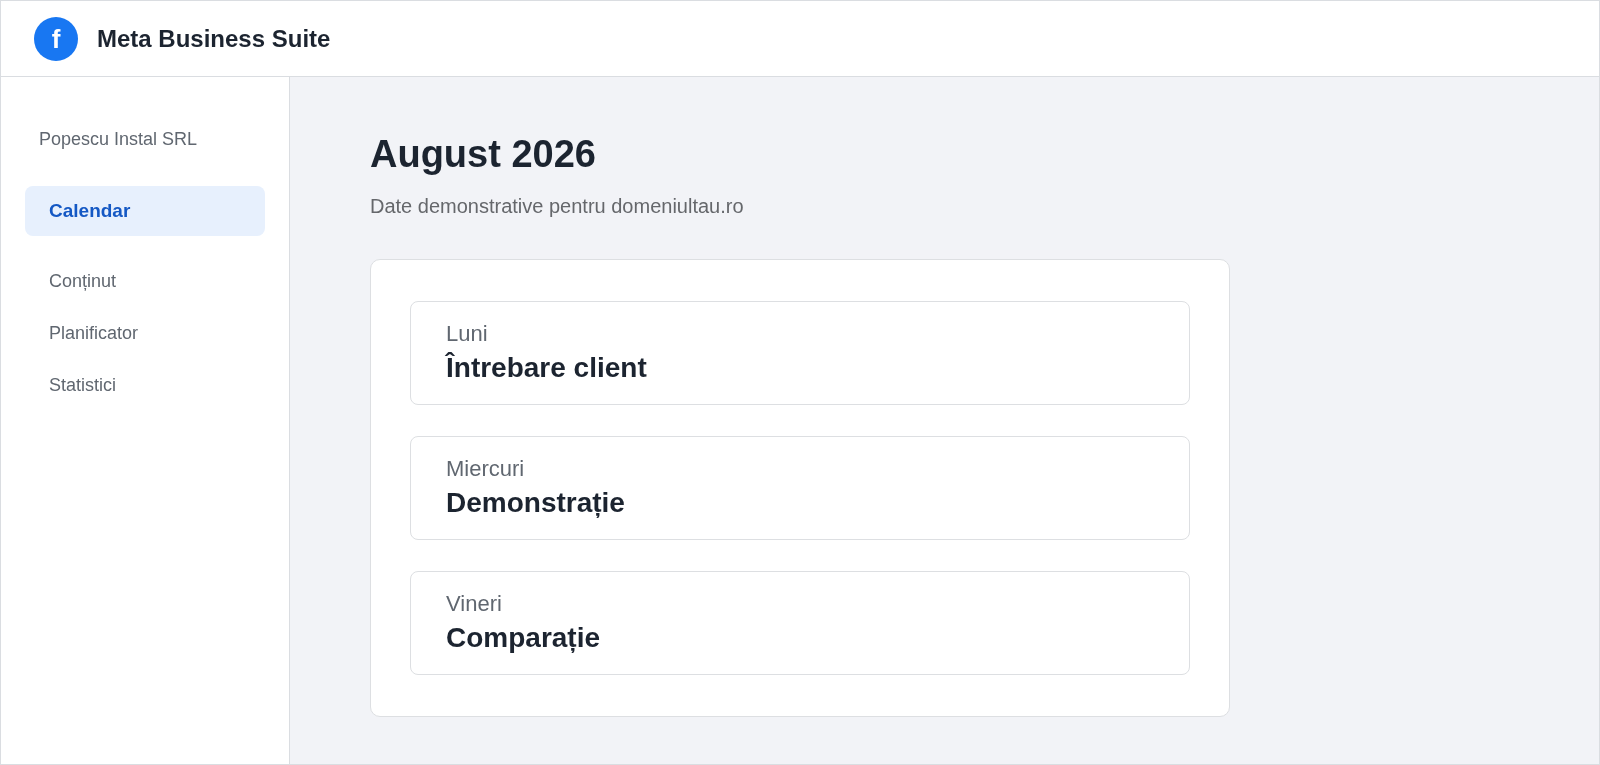  Describe the element at coordinates (214, 38) in the screenshot. I see `app-title: Meta Business Suite` at that location.